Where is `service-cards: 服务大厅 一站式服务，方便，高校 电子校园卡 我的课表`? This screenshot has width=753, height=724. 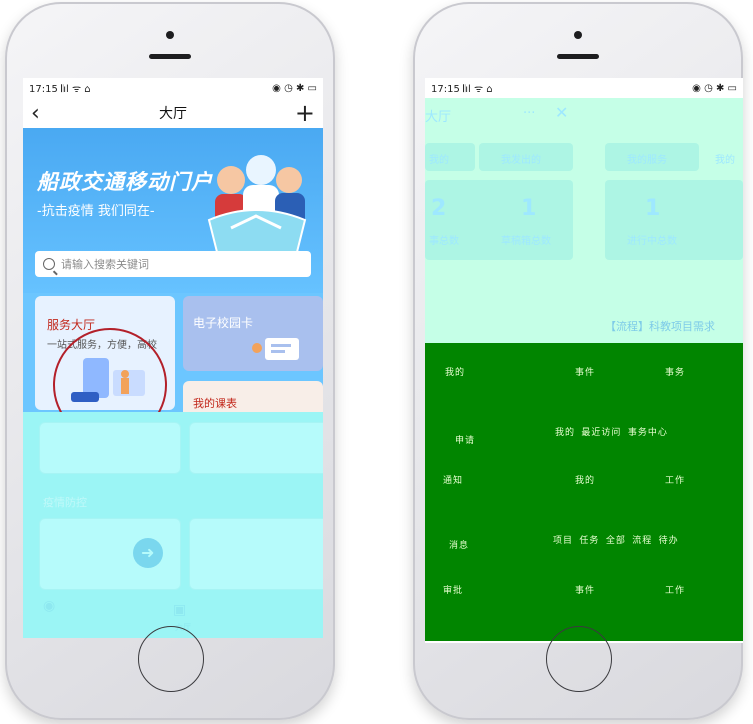
service-cards: 服务大厅 一站式服务，方便，高校 电子校园卡 我的课表 is located at coordinates (173, 367).